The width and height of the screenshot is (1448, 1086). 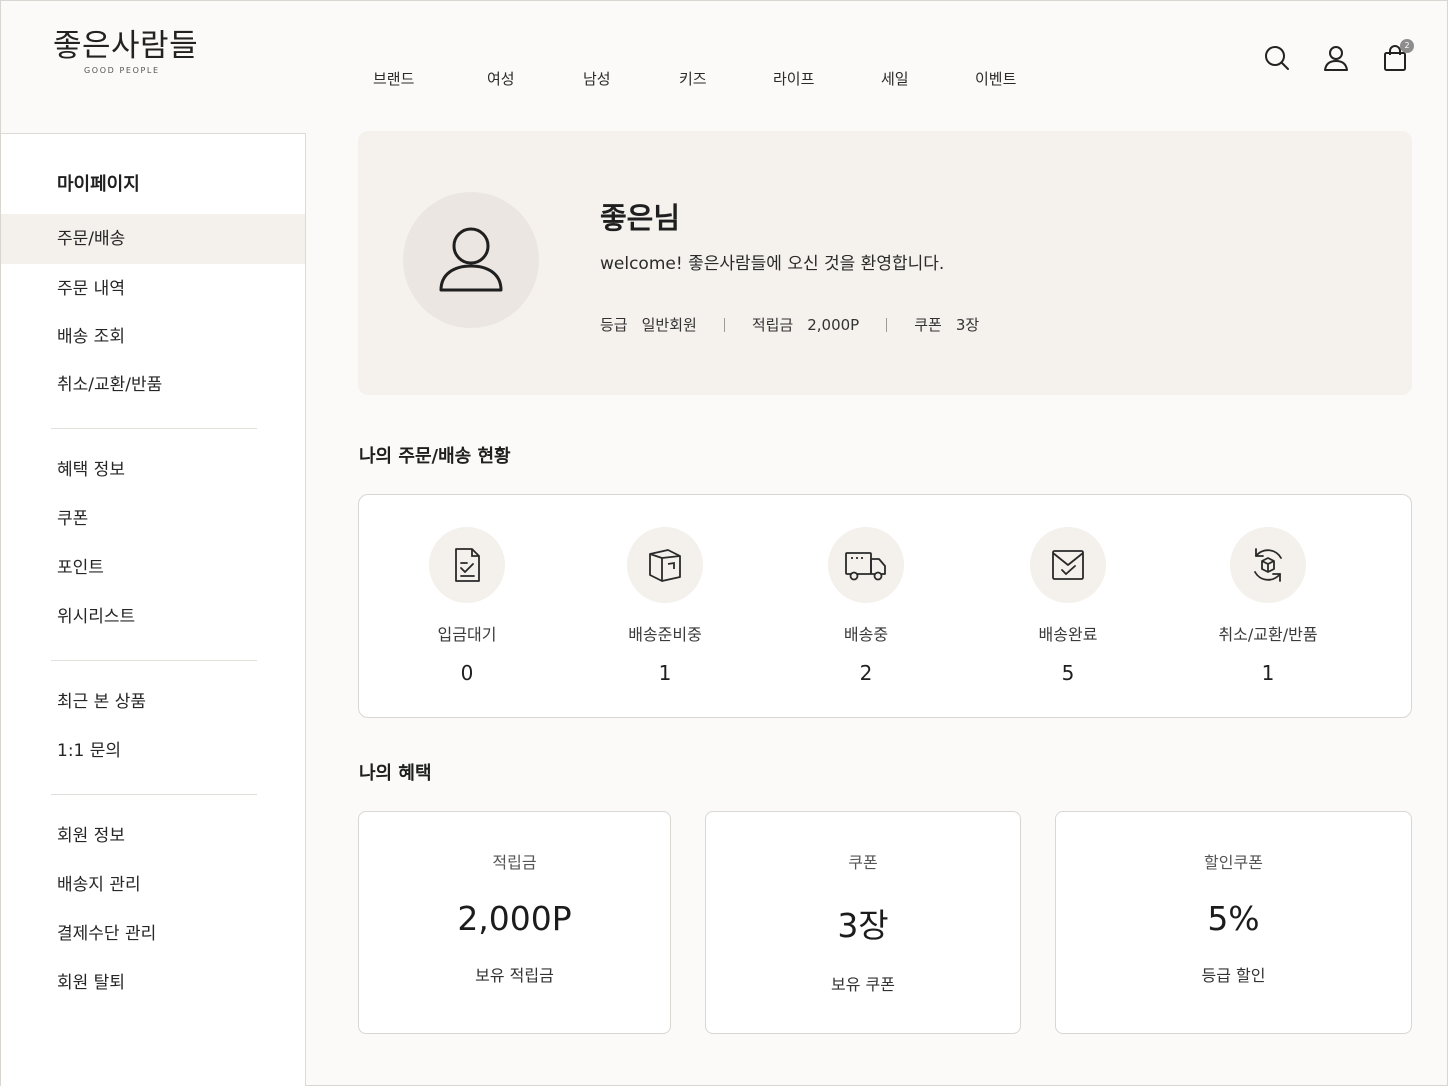 What do you see at coordinates (514, 918) in the screenshot?
I see `benefit-value: 2,000P` at bounding box center [514, 918].